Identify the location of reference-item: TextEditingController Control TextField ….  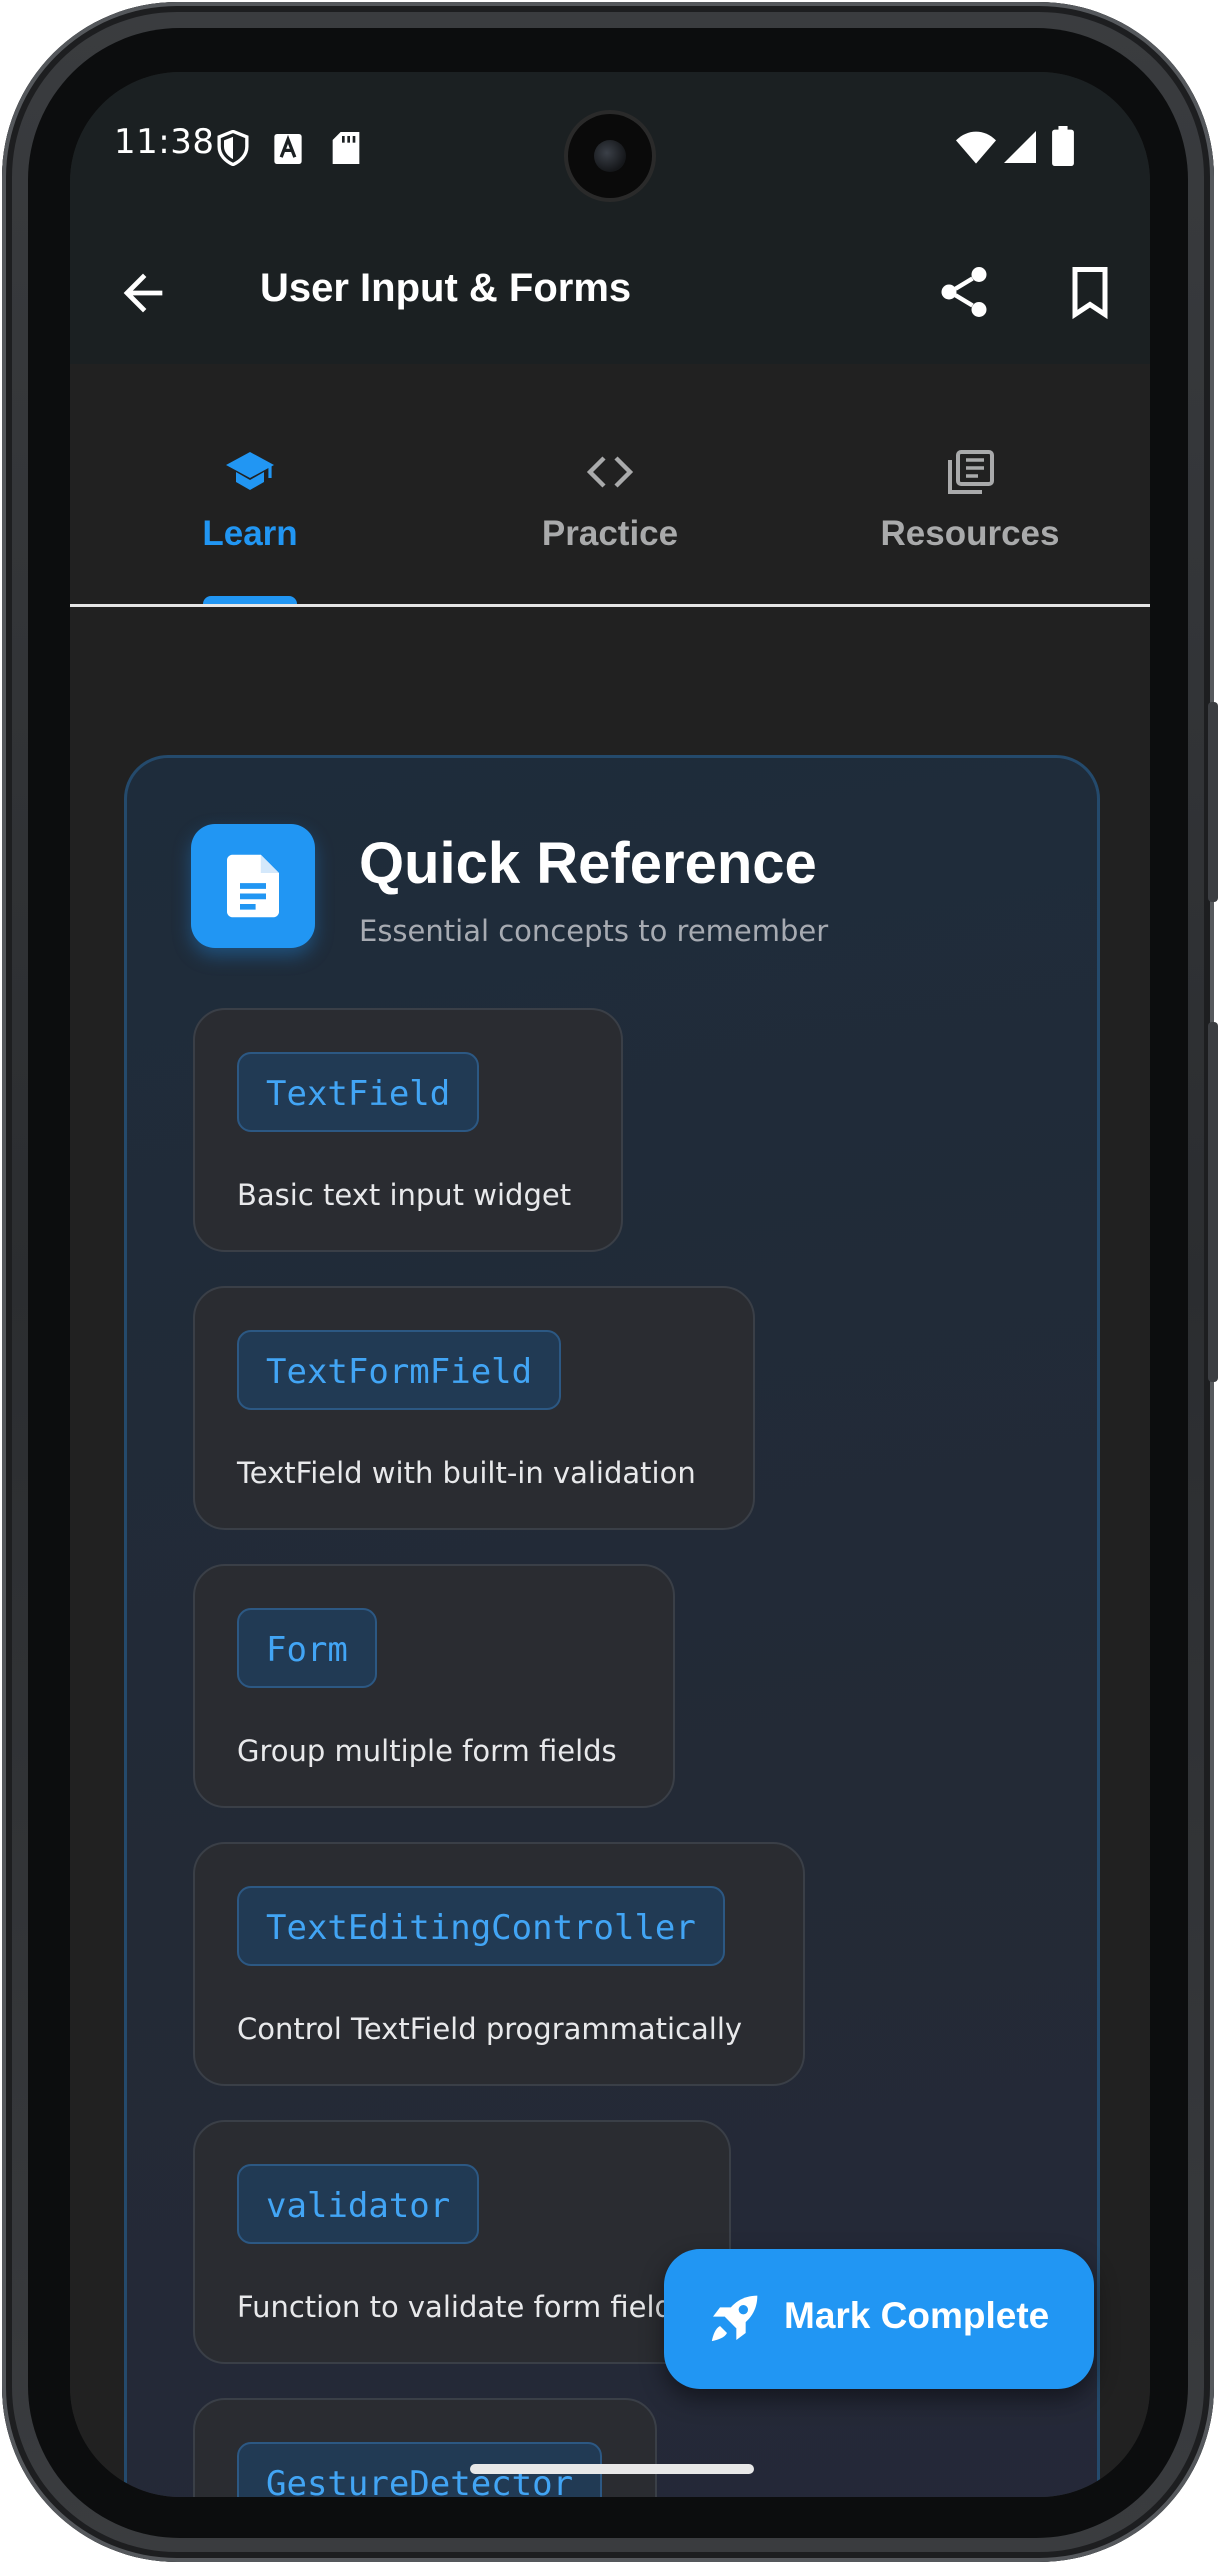
(499, 1964).